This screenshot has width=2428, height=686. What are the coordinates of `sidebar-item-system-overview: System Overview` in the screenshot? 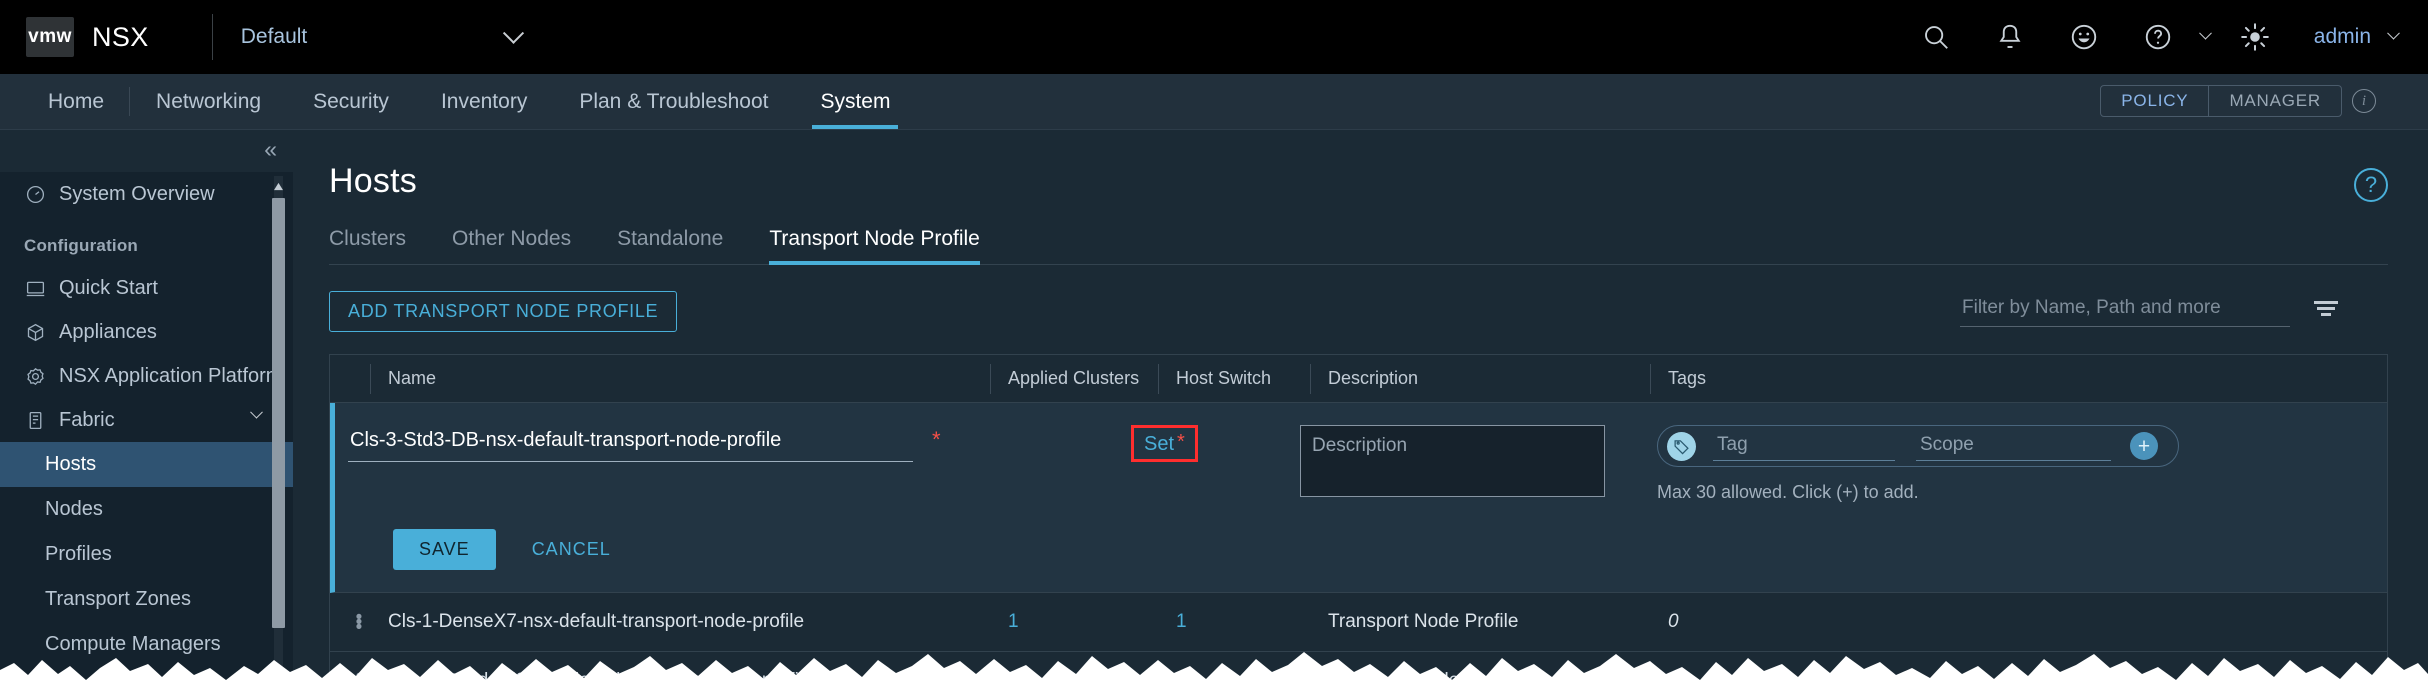 It's located at (146, 194).